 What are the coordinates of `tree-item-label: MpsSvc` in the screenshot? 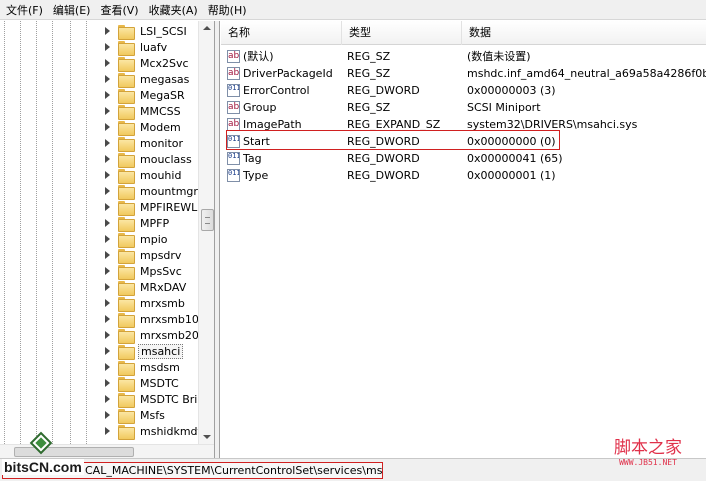 It's located at (161, 271).